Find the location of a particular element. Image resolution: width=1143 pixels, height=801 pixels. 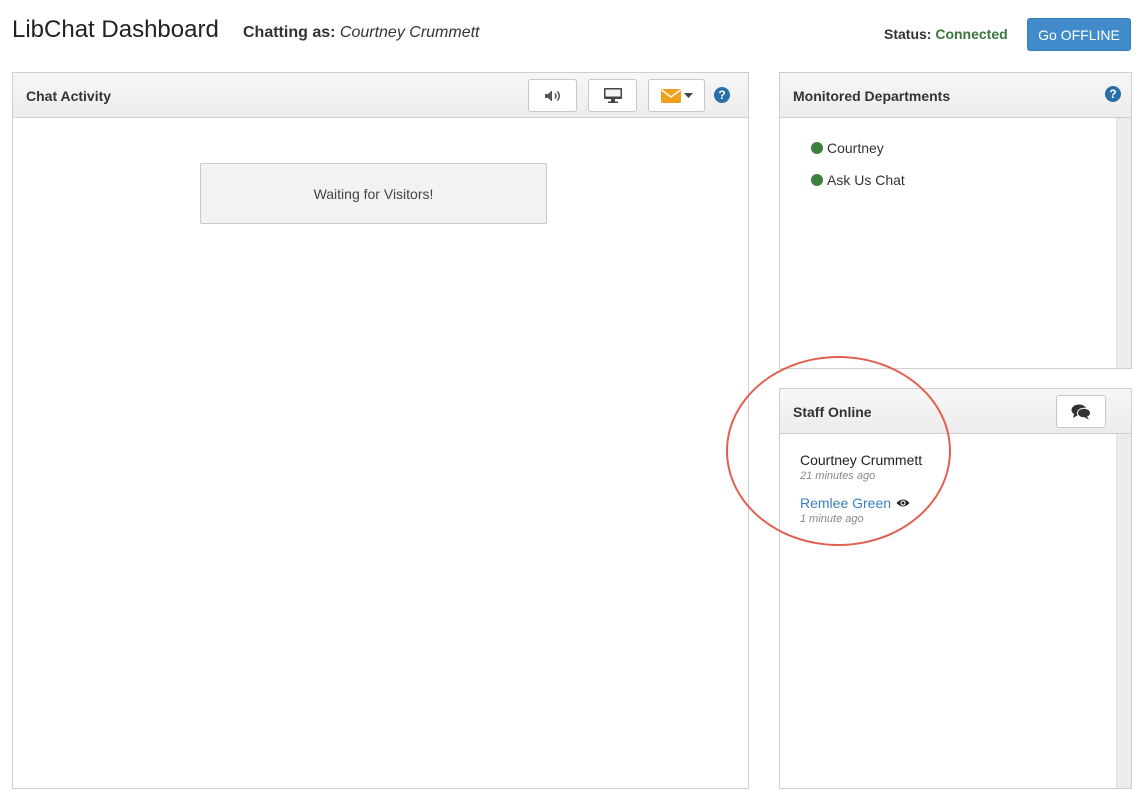

departments-header: Monitored Departments ? is located at coordinates (955, 95).